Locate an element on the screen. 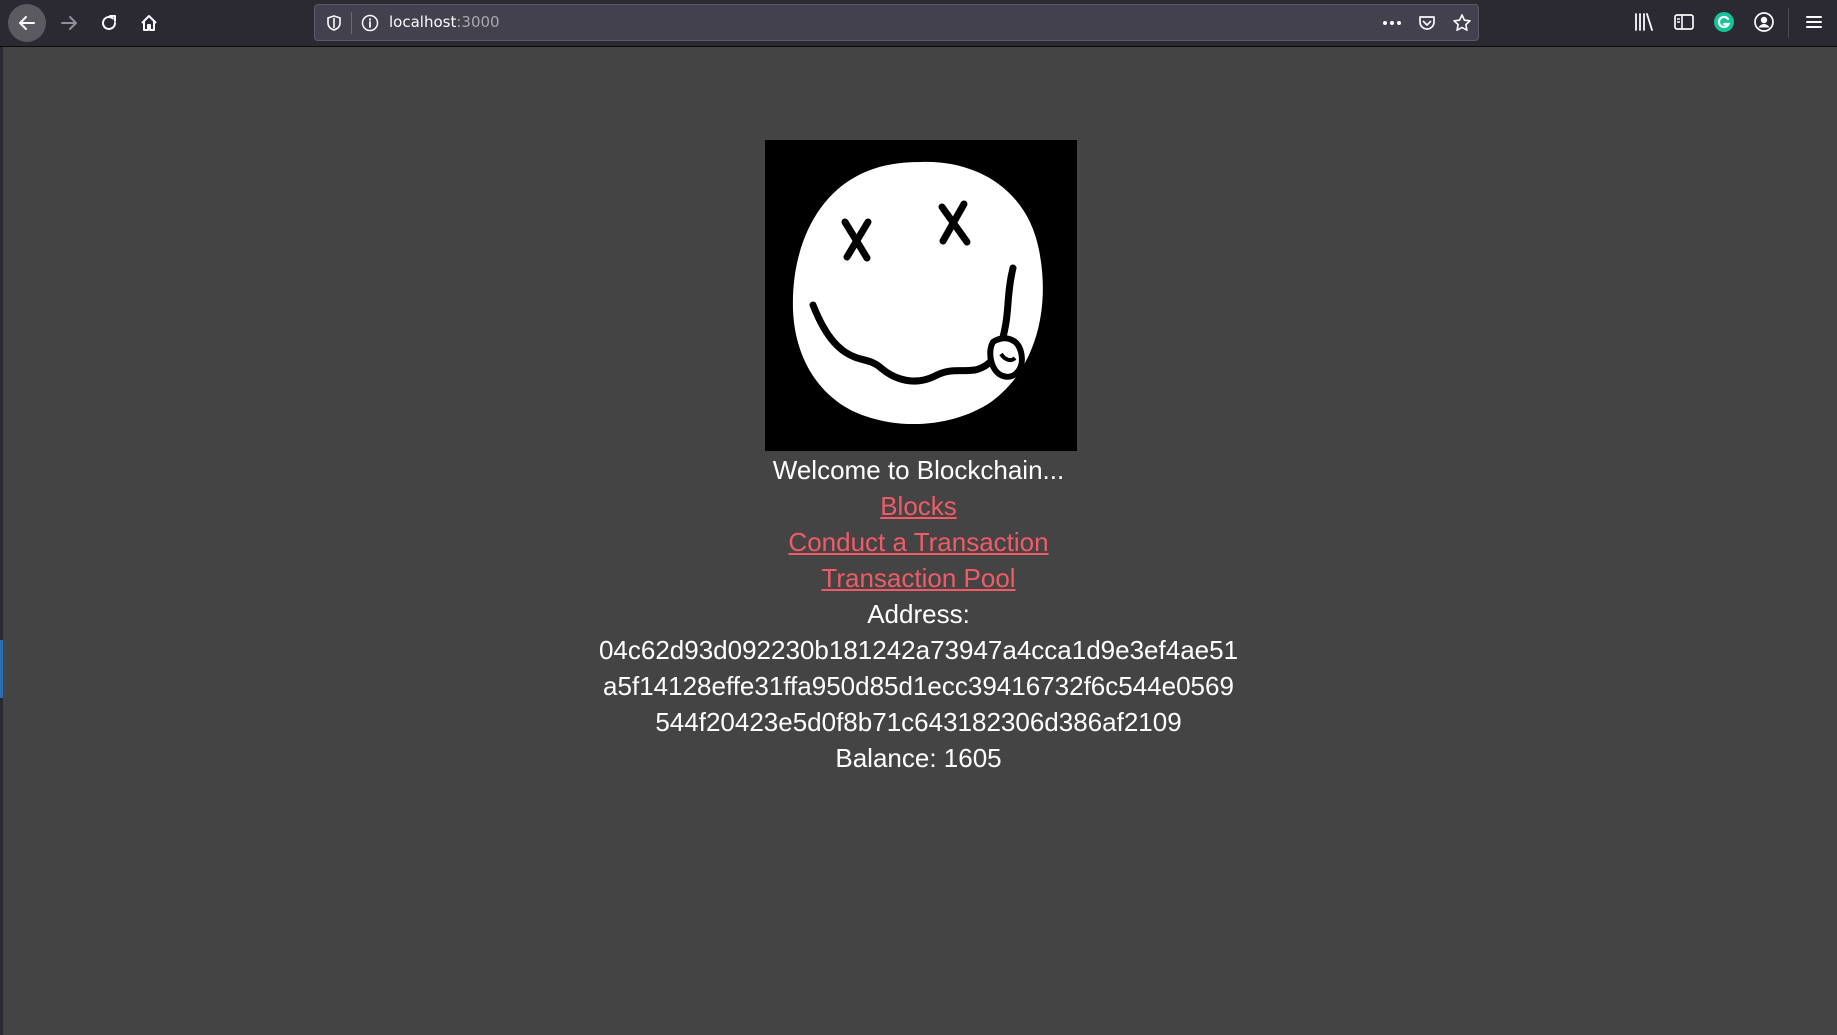  home-button is located at coordinates (149, 23).